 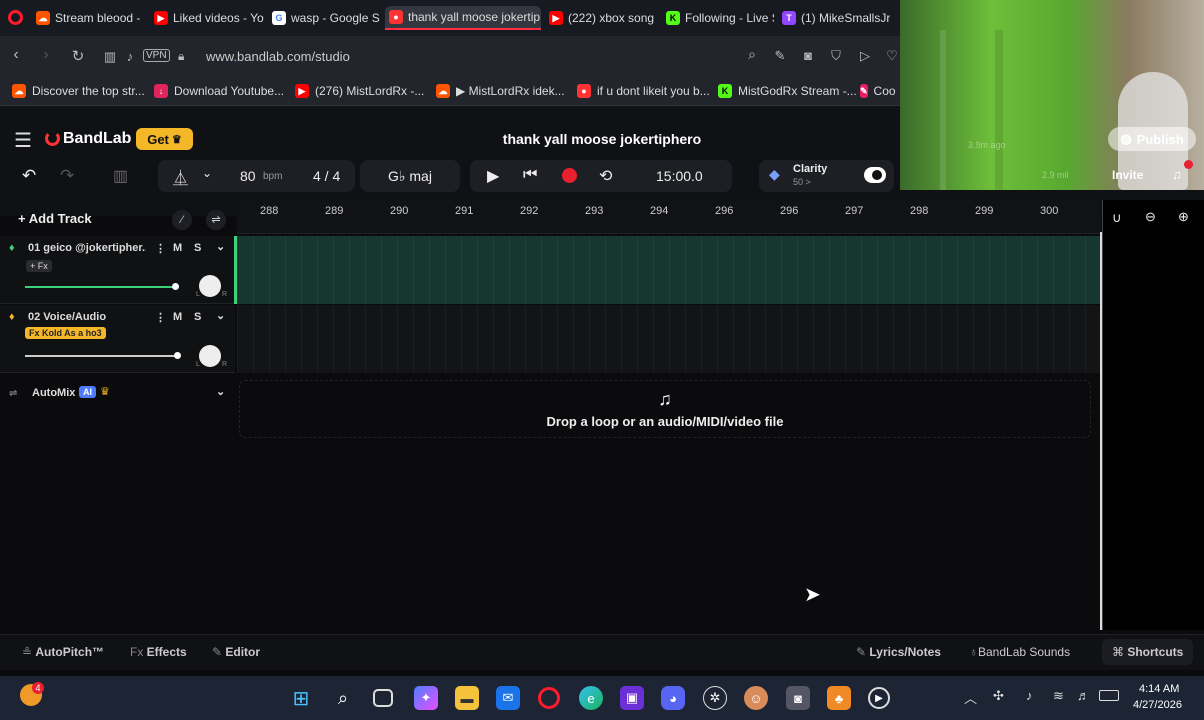 I want to click on project-title: thank yall moose jokertiphero, so click(x=602, y=139).